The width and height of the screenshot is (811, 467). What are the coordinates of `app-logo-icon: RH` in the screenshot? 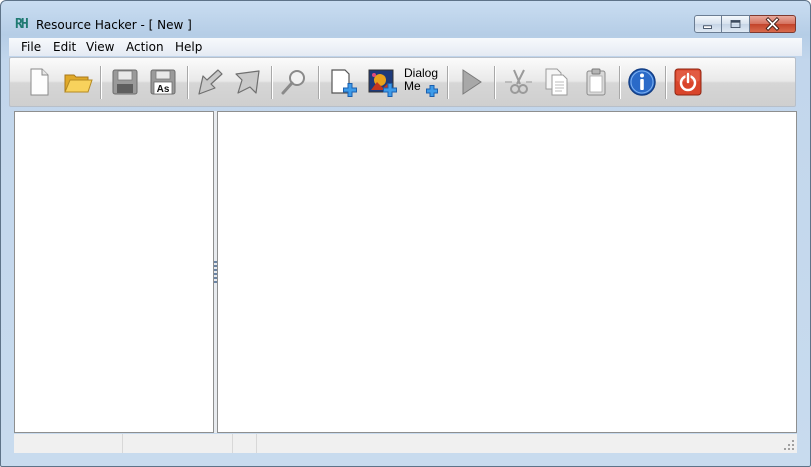 It's located at (22, 24).